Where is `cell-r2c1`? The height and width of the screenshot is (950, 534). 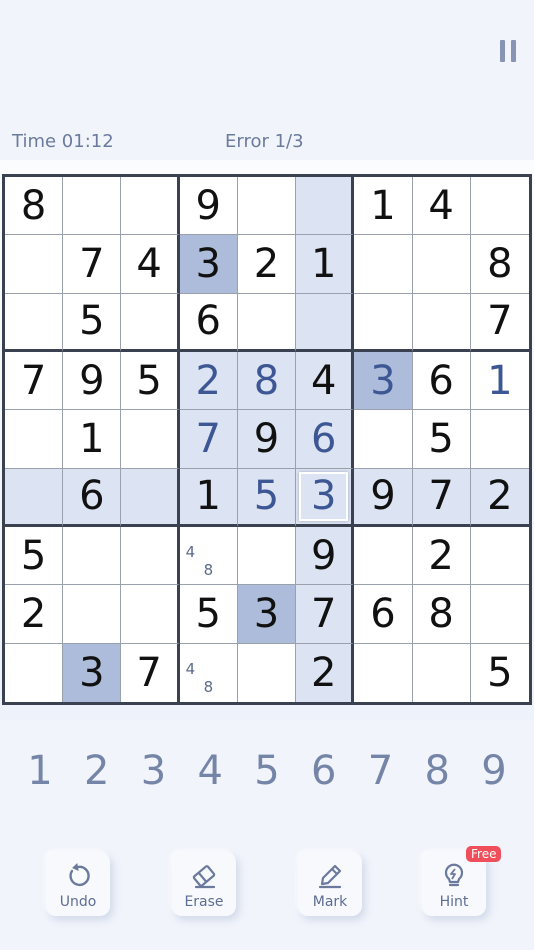 cell-r2c1 is located at coordinates (34, 264).